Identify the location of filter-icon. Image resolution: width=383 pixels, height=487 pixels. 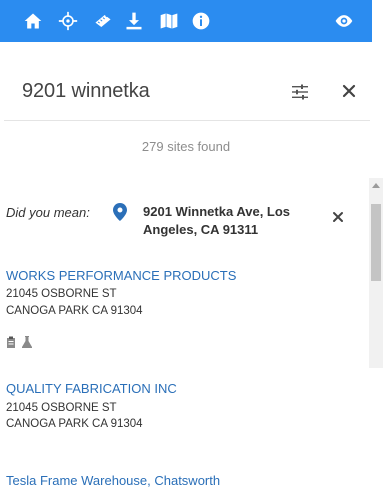
(300, 92).